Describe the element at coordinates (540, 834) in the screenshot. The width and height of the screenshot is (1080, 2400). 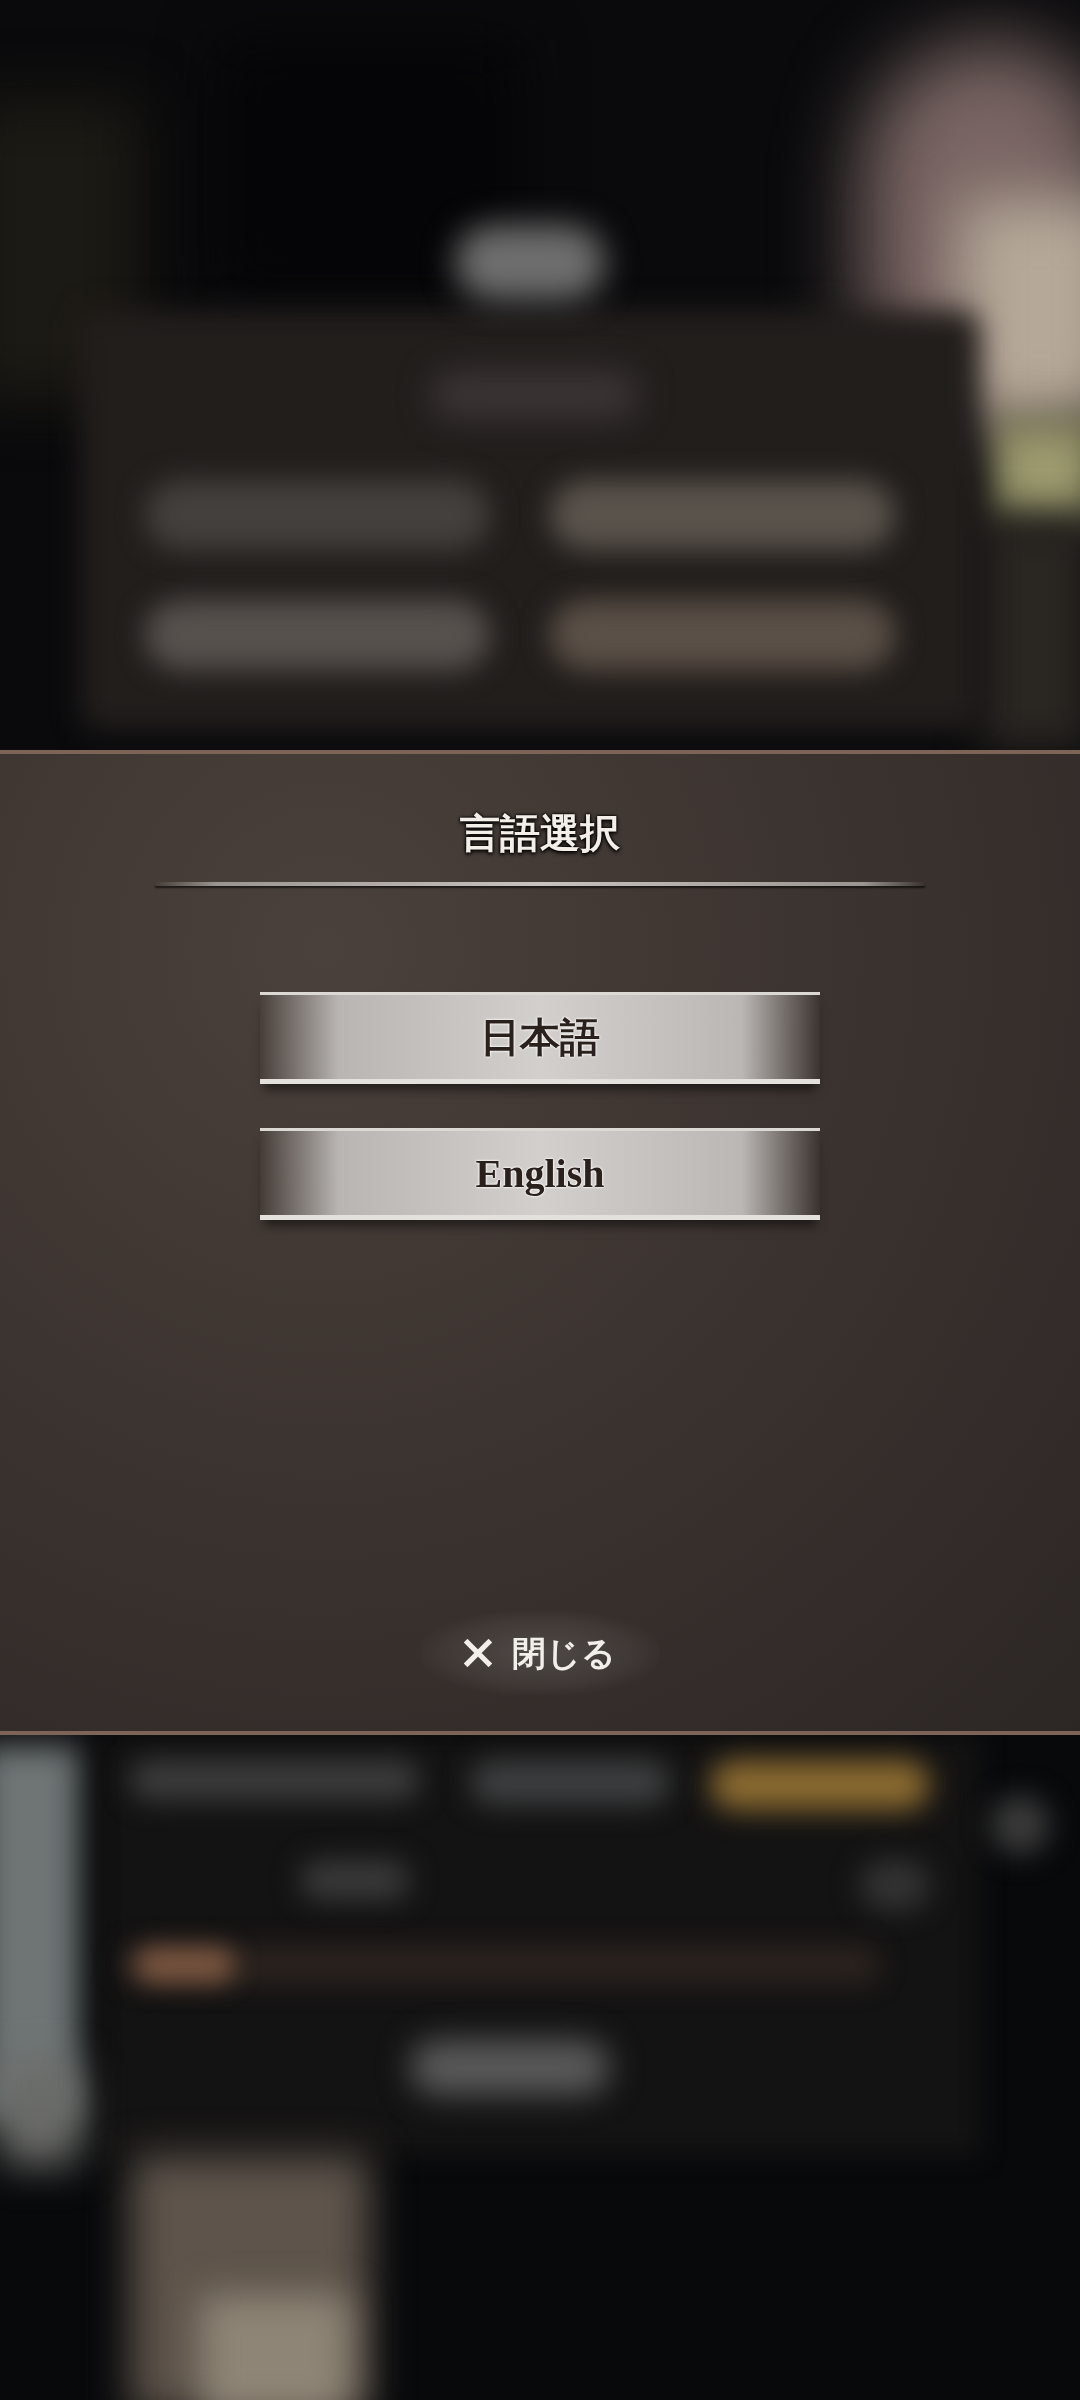
I see `dialog-title: 言語選択` at that location.